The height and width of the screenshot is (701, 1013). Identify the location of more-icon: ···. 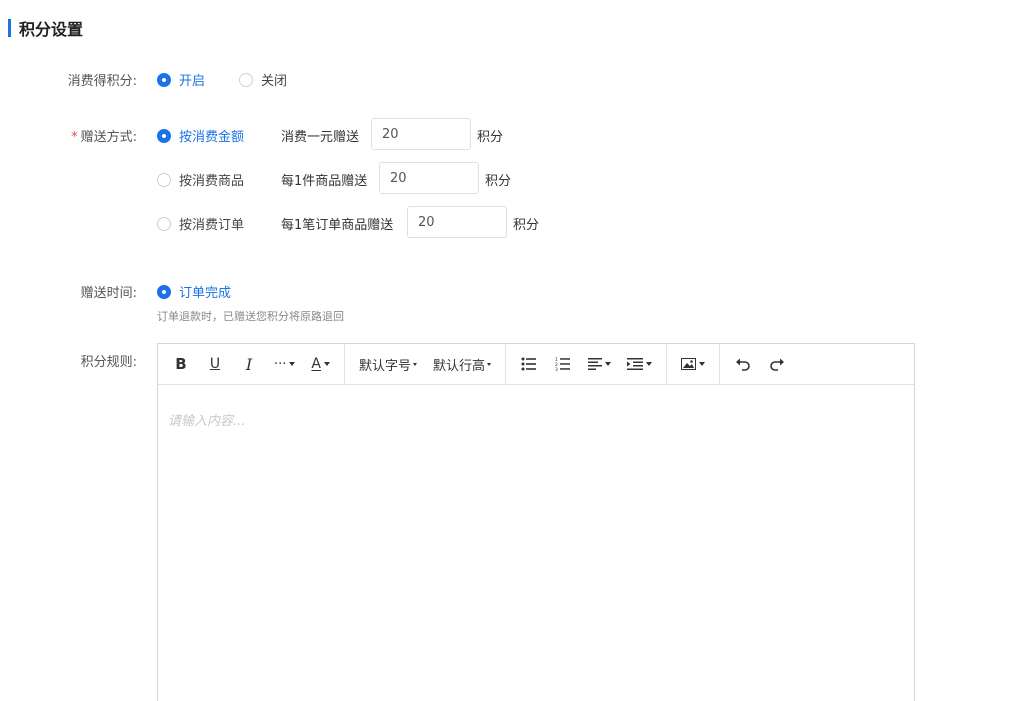
(280, 364).